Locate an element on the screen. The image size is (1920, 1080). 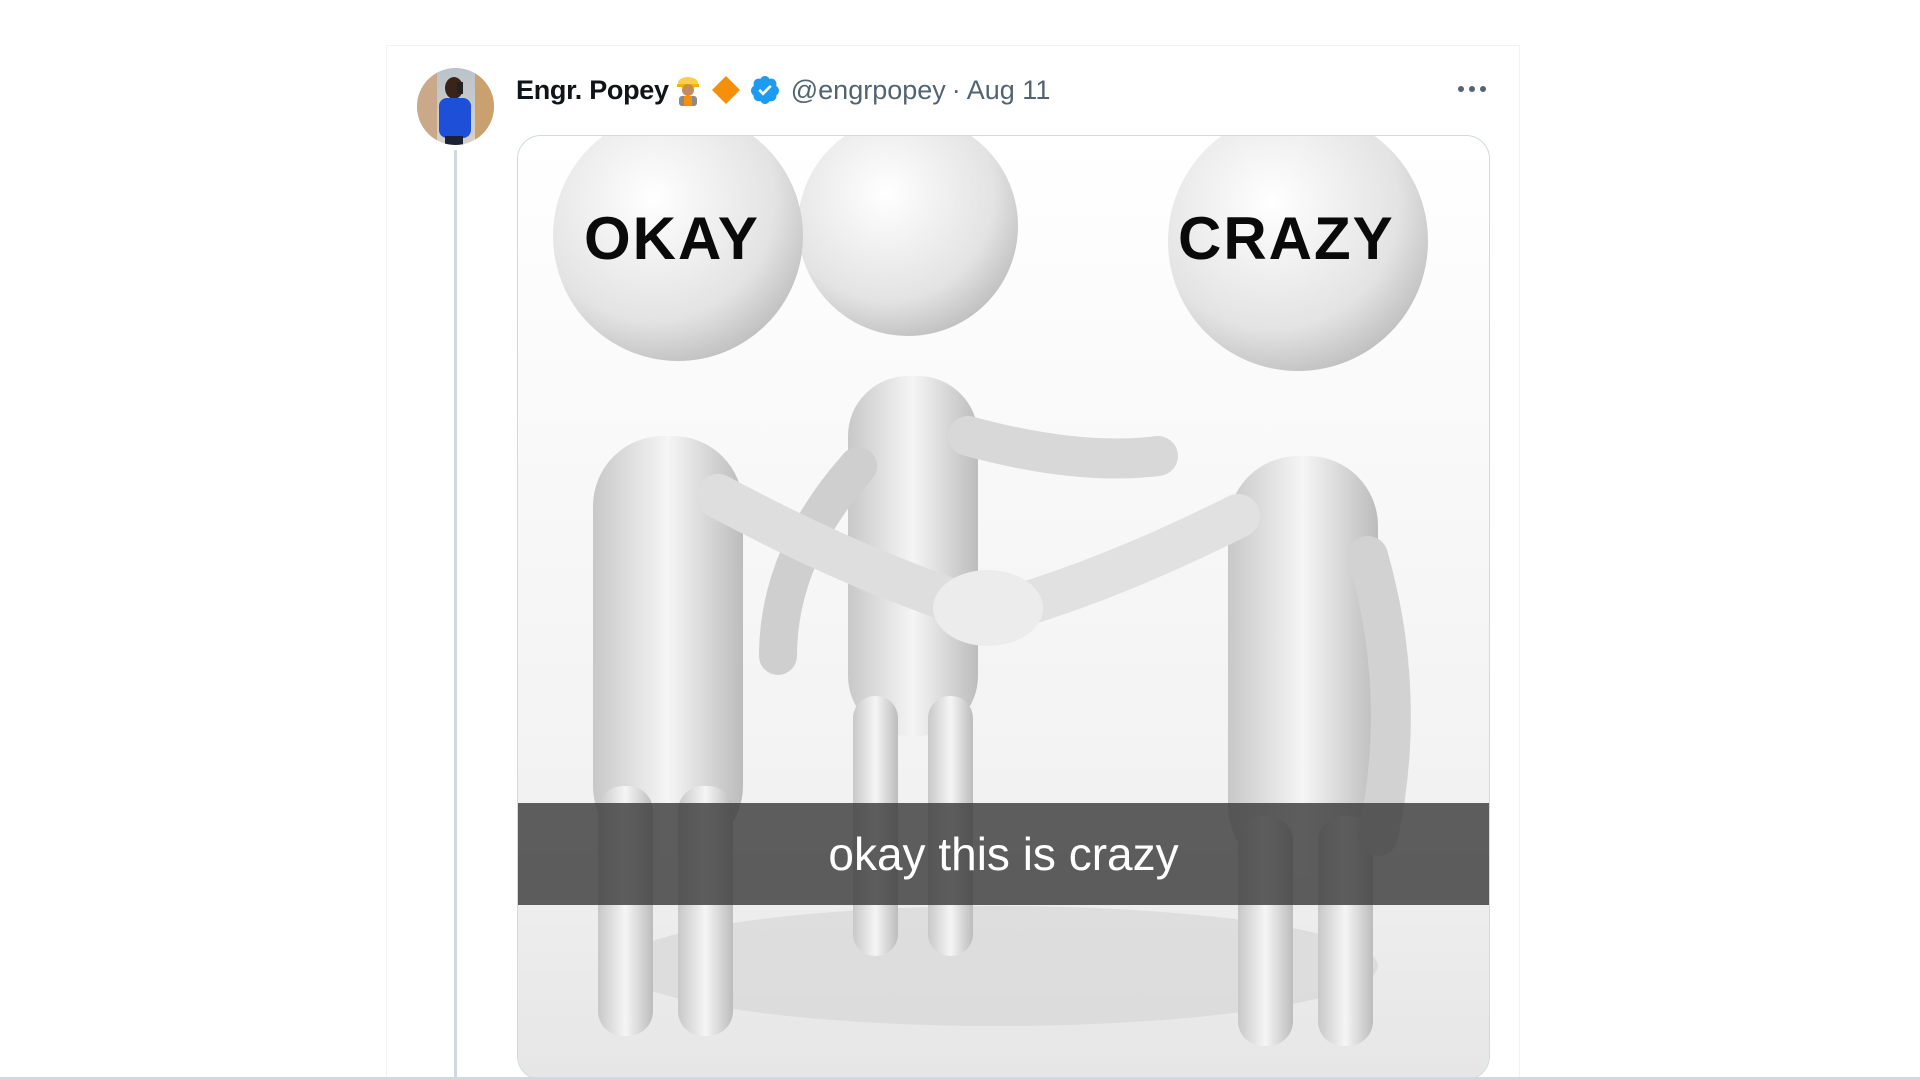
avatar is located at coordinates (455, 106).